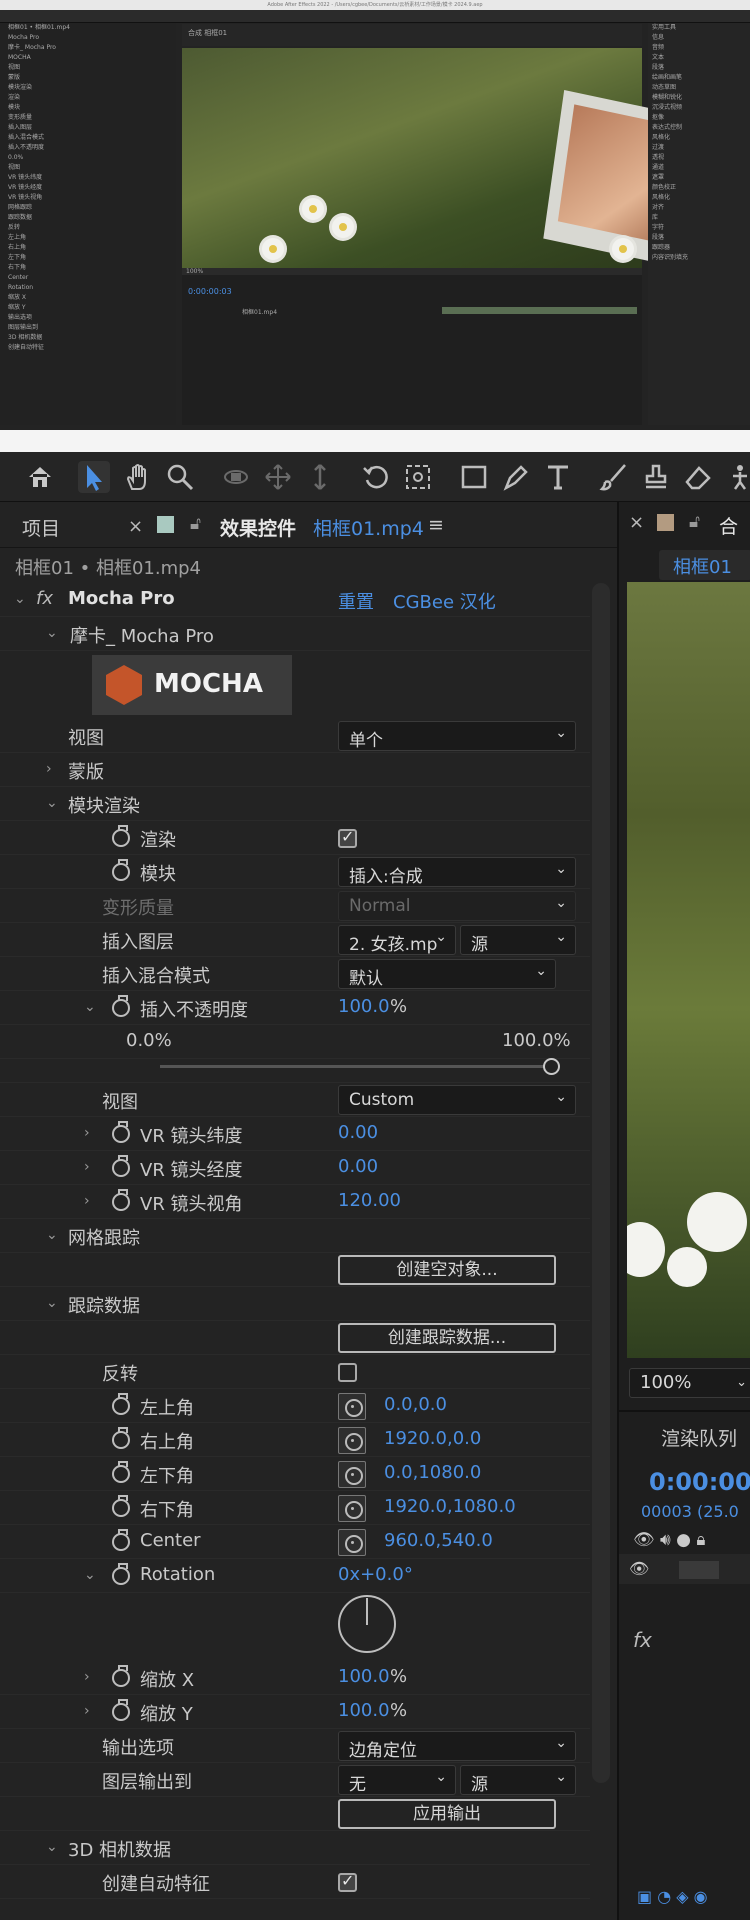 The height and width of the screenshot is (1920, 750). Describe the element at coordinates (699, 1482) in the screenshot. I see `current-time: 0:00:00` at that location.